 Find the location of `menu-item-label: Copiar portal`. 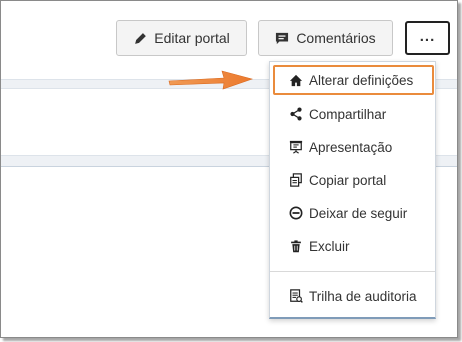

menu-item-label: Copiar portal is located at coordinates (348, 180).